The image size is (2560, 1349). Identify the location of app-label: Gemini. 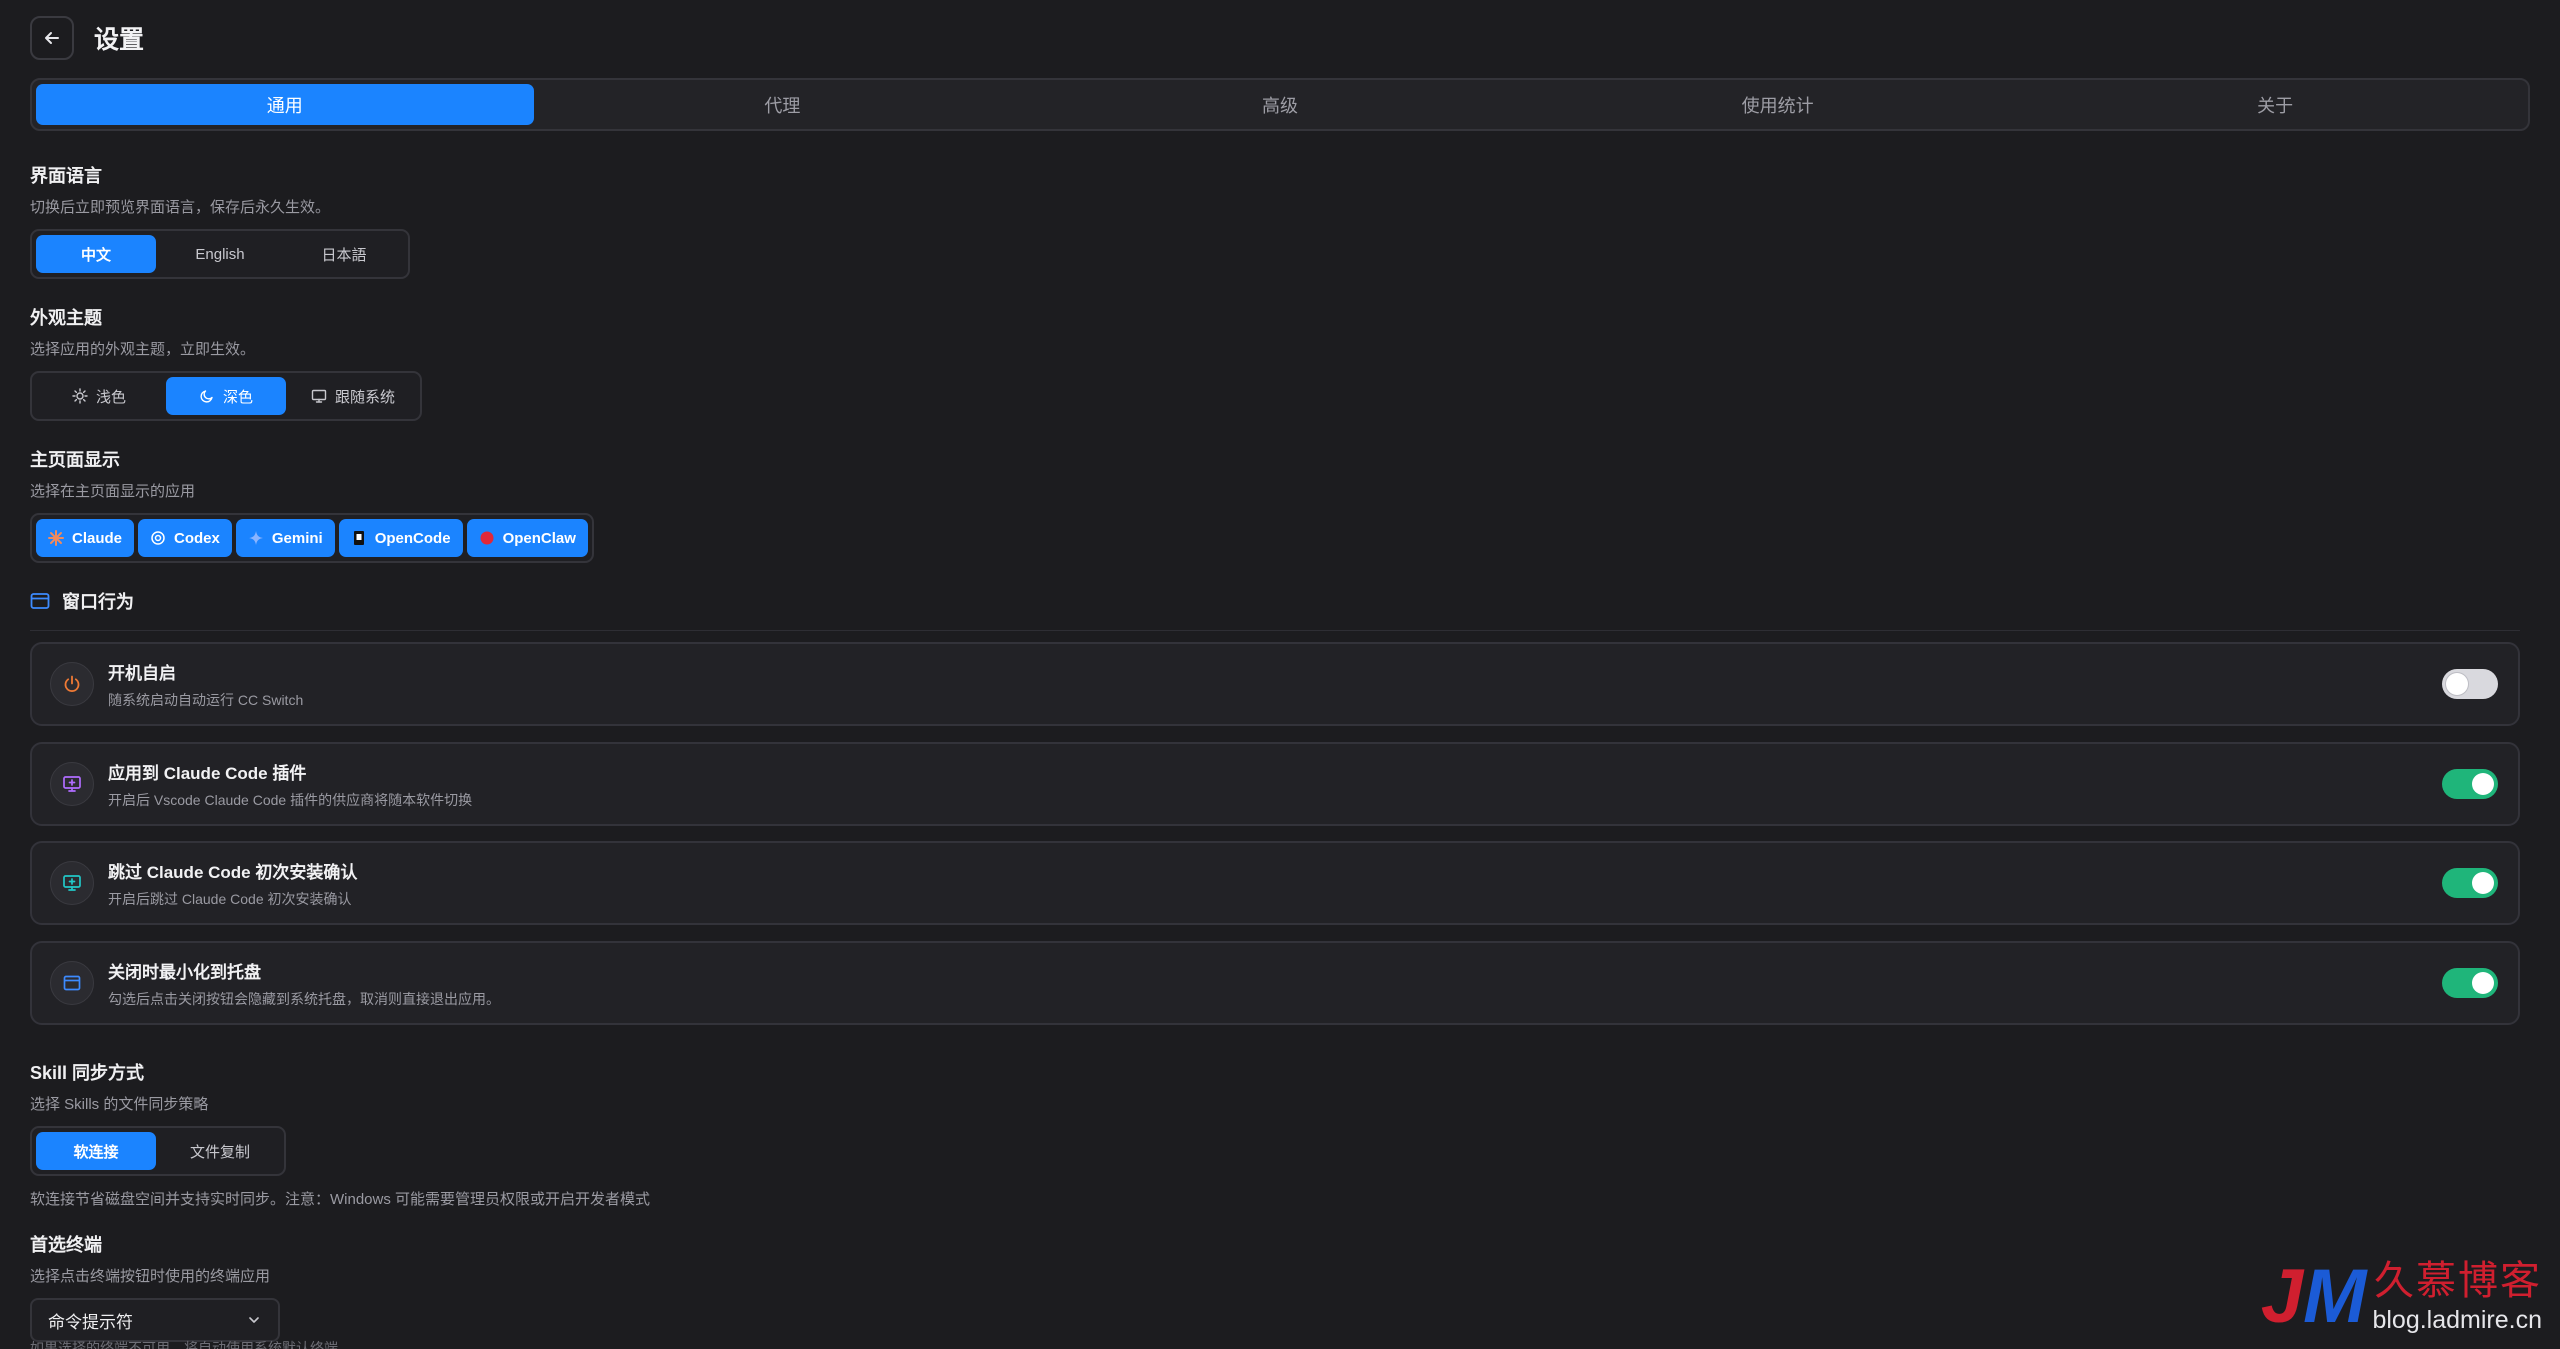
(297, 538).